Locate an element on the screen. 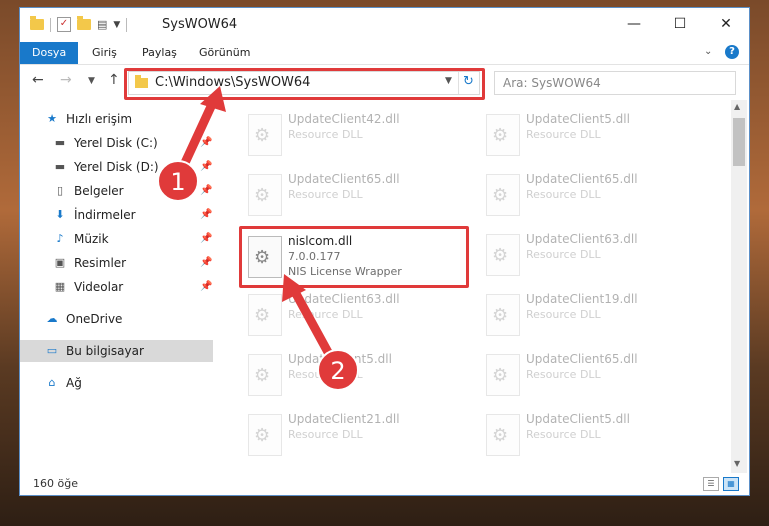  sidebar-item-documents: ▯ Belgeler 📌 is located at coordinates (116, 191).